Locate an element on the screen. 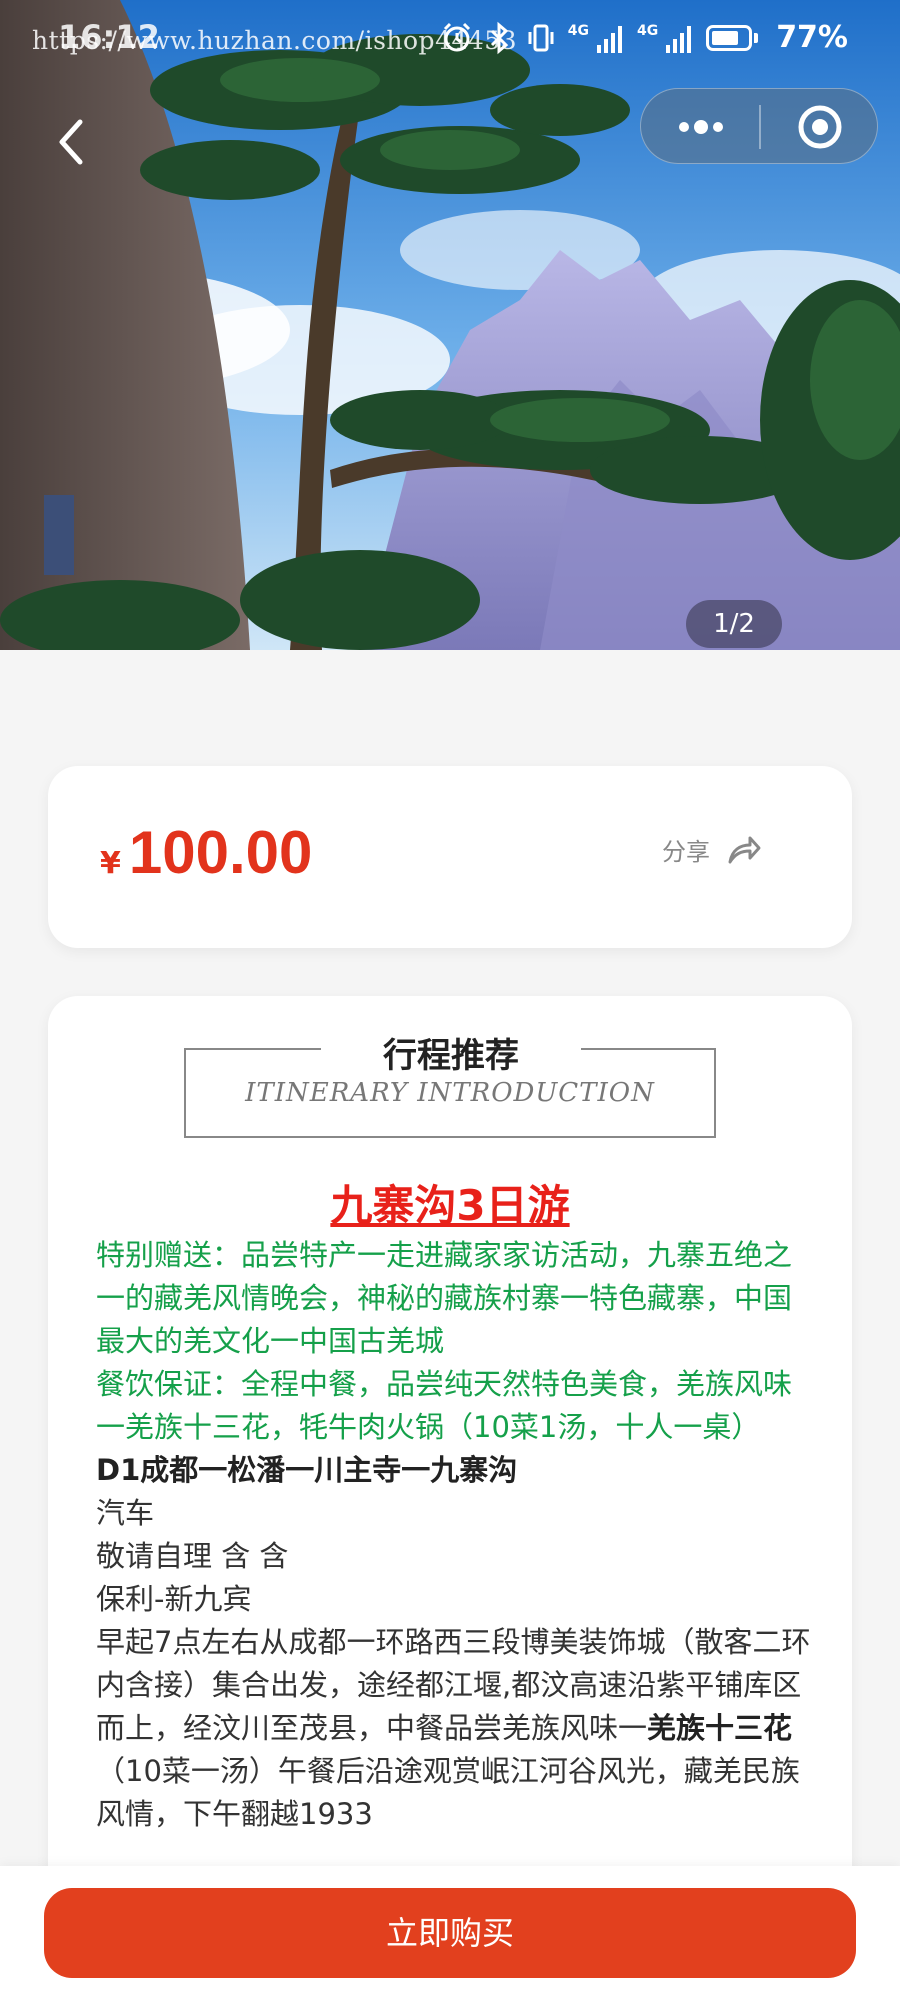 The height and width of the screenshot is (2000, 900). network-type-label: 4G is located at coordinates (578, 30).